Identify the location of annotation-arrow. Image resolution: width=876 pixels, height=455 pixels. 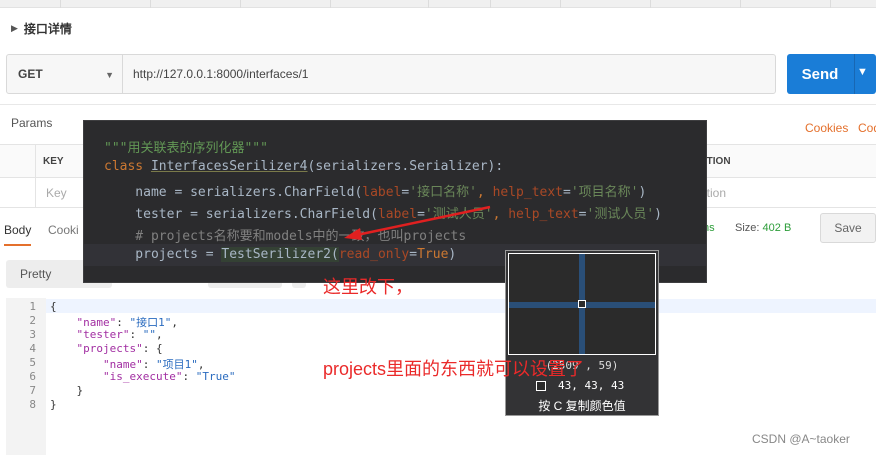
(417, 222).